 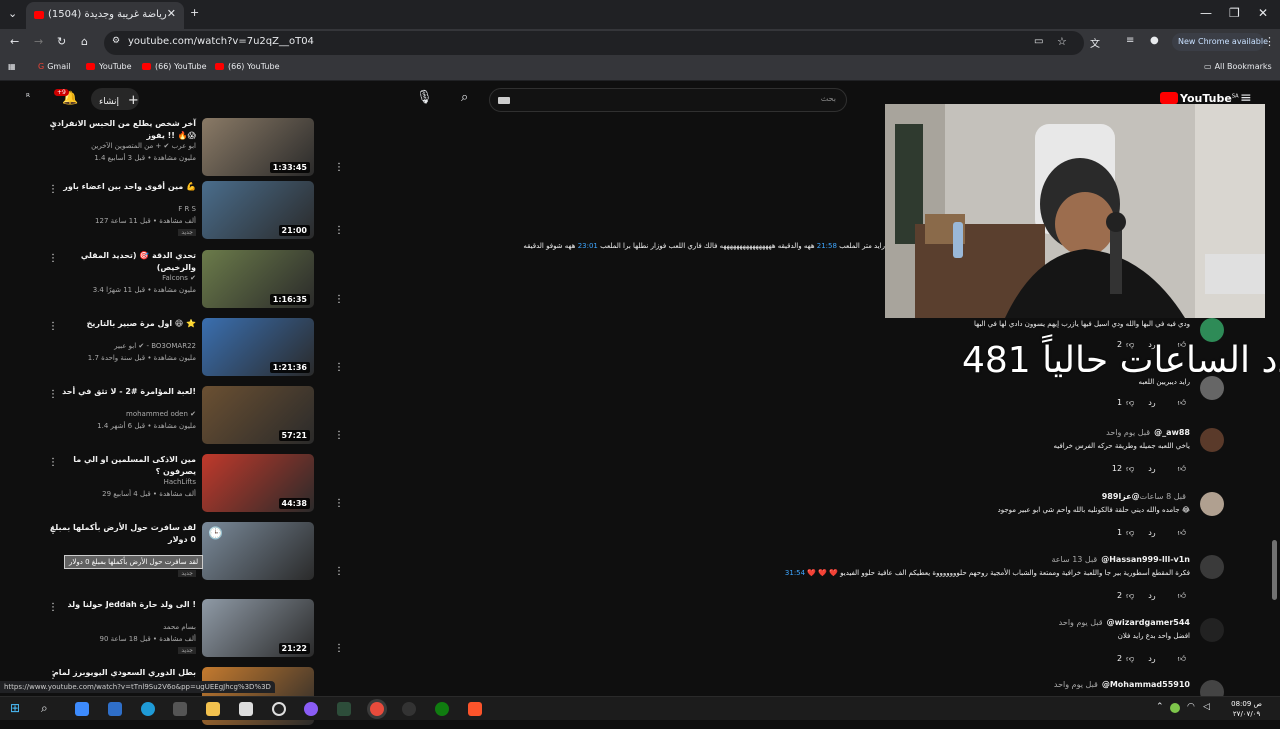 I want to click on xbox-icon, so click(x=442, y=709).